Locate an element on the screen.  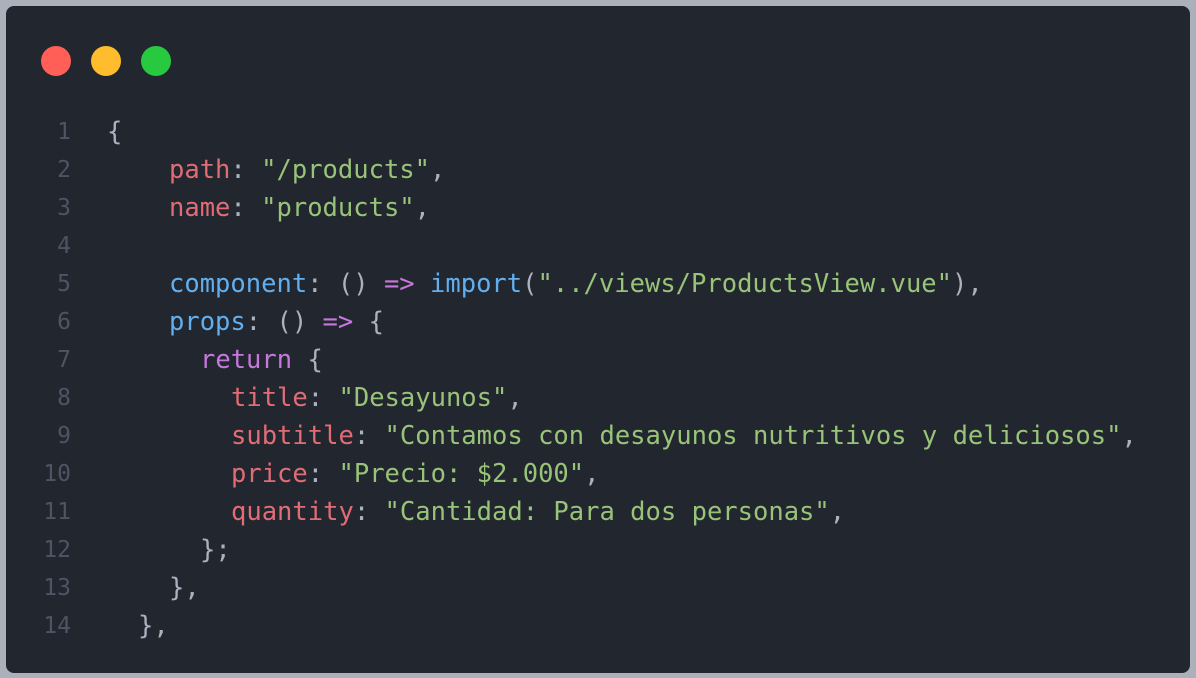
code-text: props: () => { is located at coordinates (276, 322).